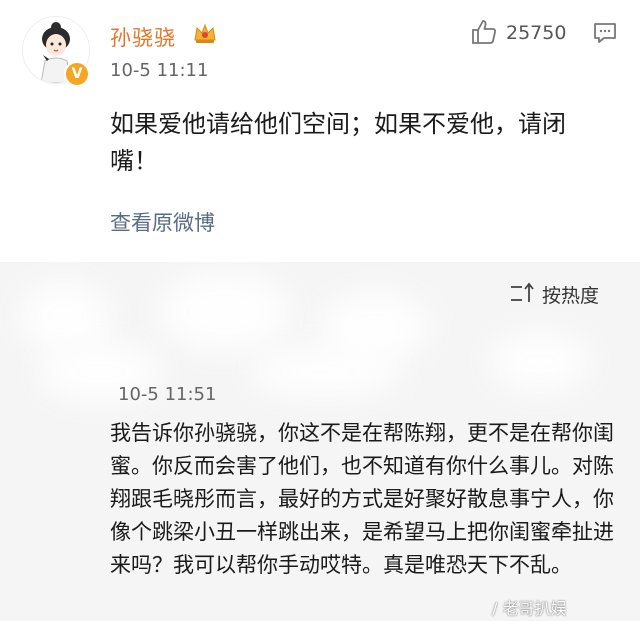 The width and height of the screenshot is (640, 621). What do you see at coordinates (605, 33) in the screenshot?
I see `comment-icon` at bounding box center [605, 33].